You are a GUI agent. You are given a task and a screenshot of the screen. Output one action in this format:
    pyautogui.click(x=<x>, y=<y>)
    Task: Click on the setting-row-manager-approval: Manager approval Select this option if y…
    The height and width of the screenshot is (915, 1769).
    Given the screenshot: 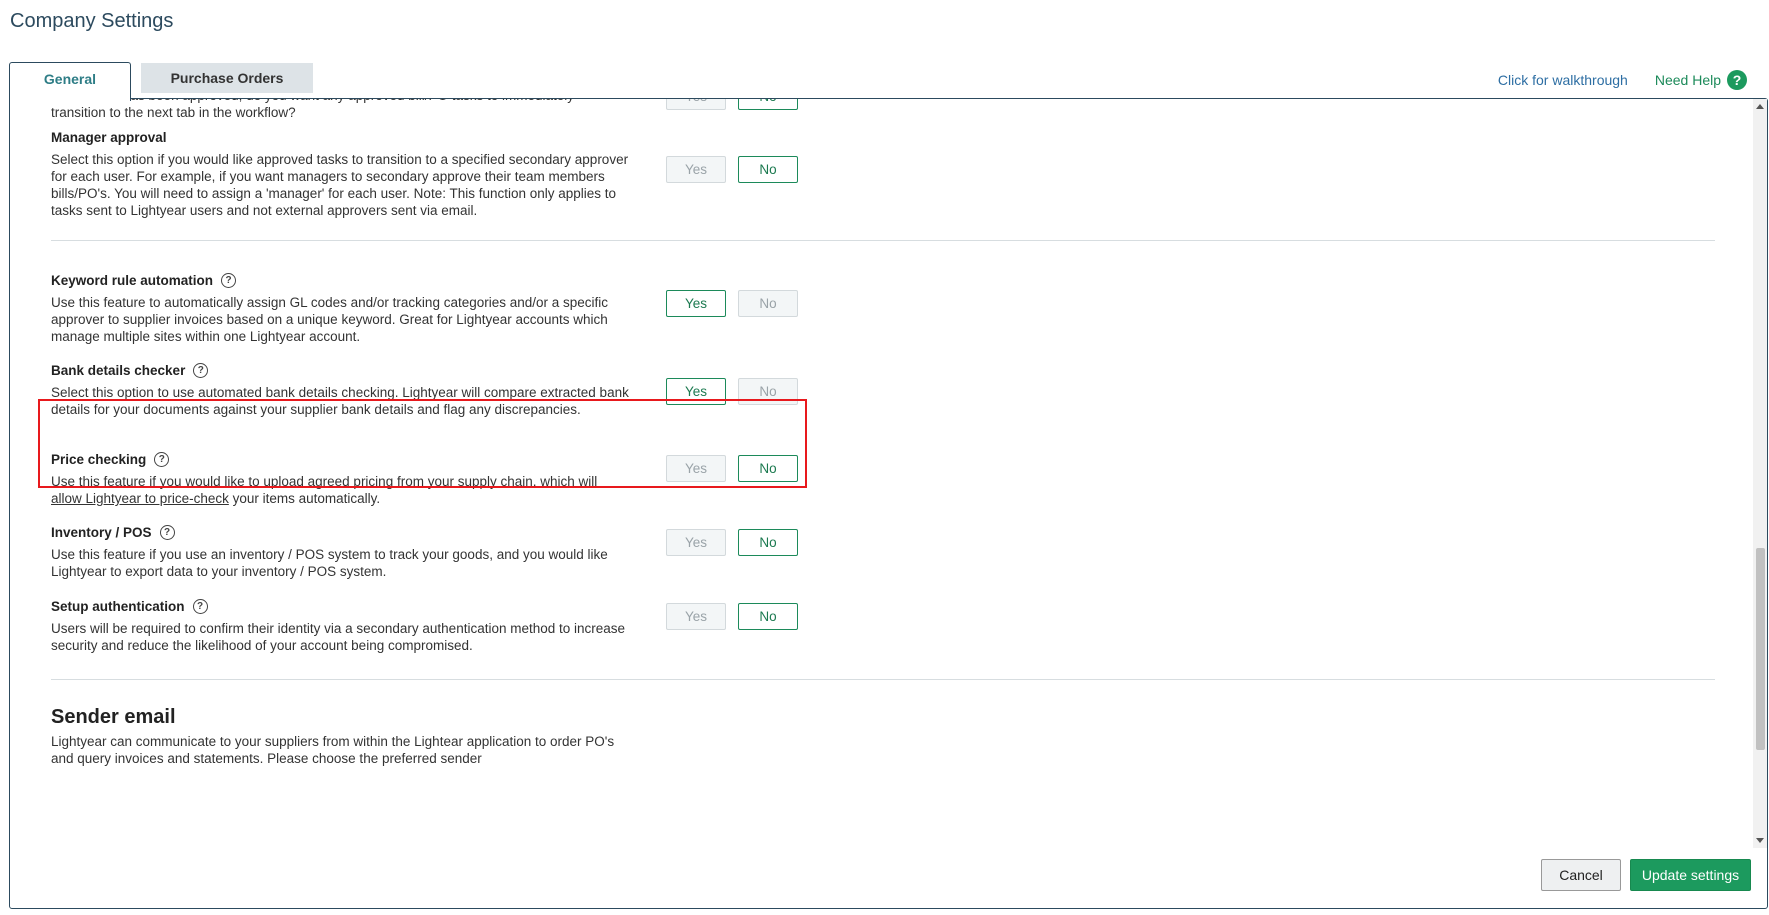 What is the action you would take?
    pyautogui.click(x=883, y=173)
    